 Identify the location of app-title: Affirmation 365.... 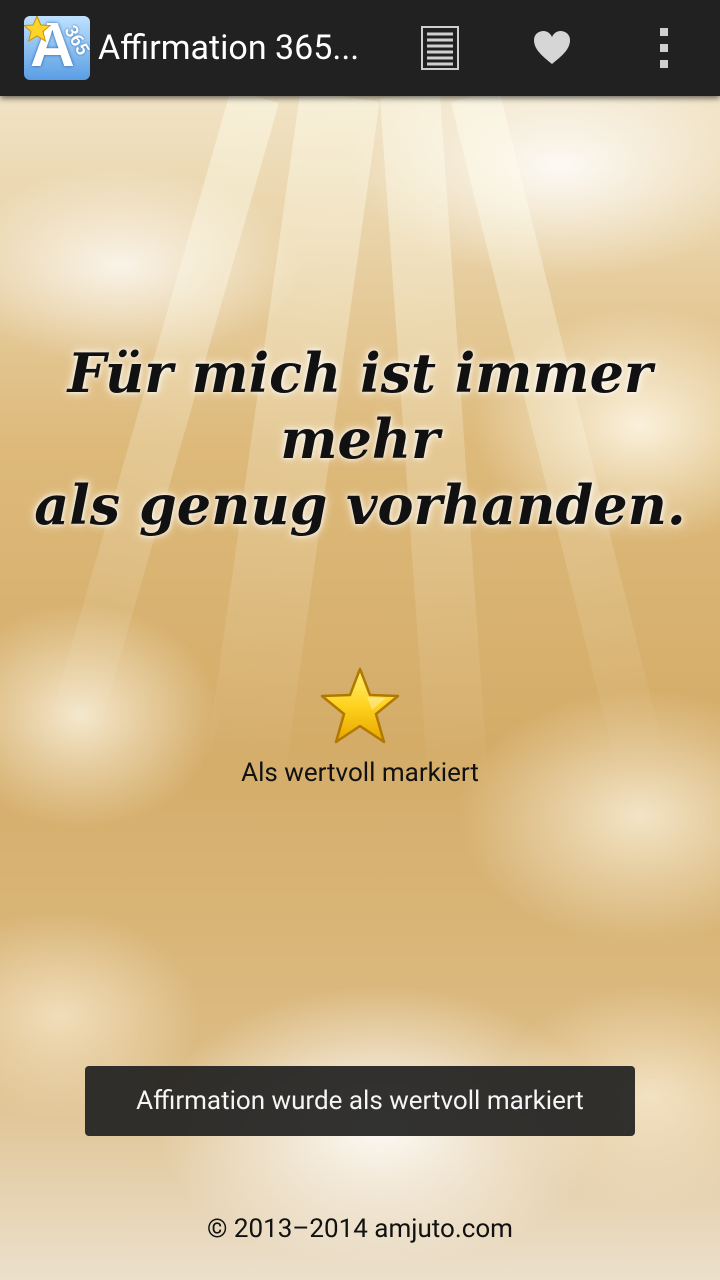
(229, 48).